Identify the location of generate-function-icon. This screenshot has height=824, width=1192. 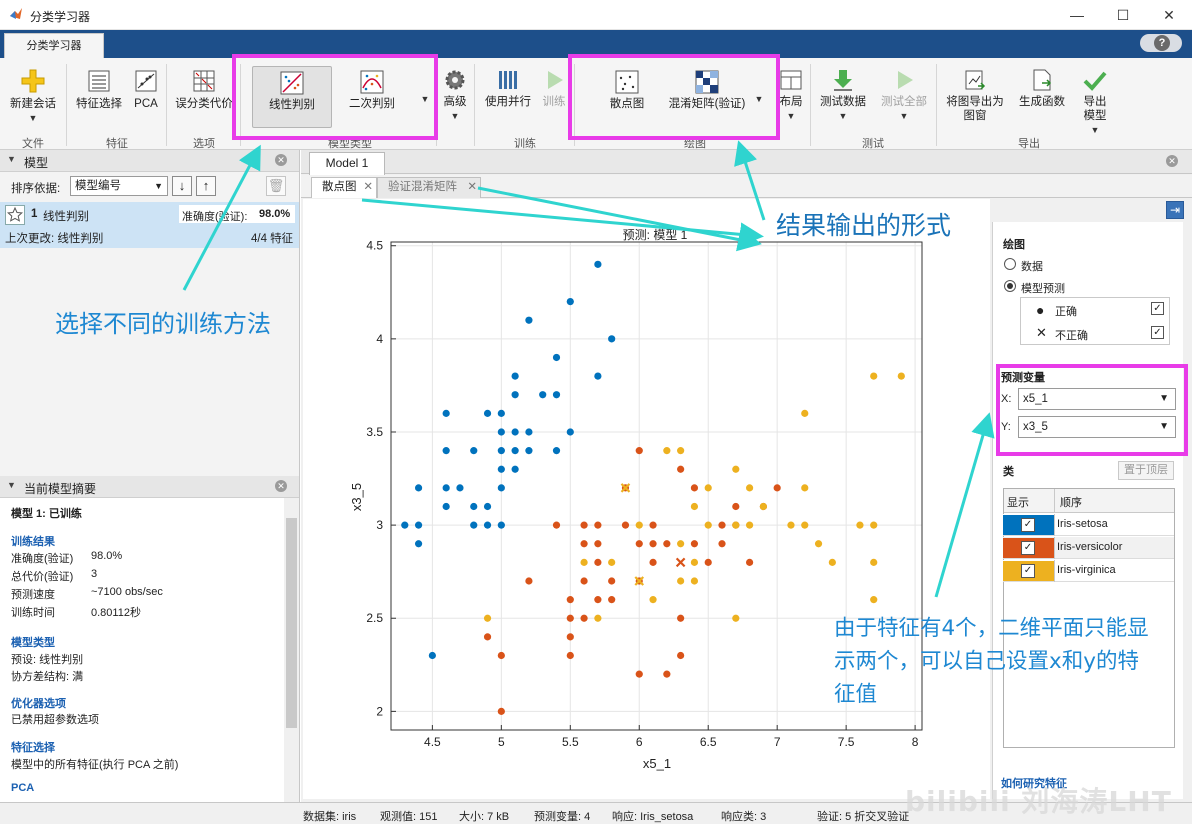
(1042, 80).